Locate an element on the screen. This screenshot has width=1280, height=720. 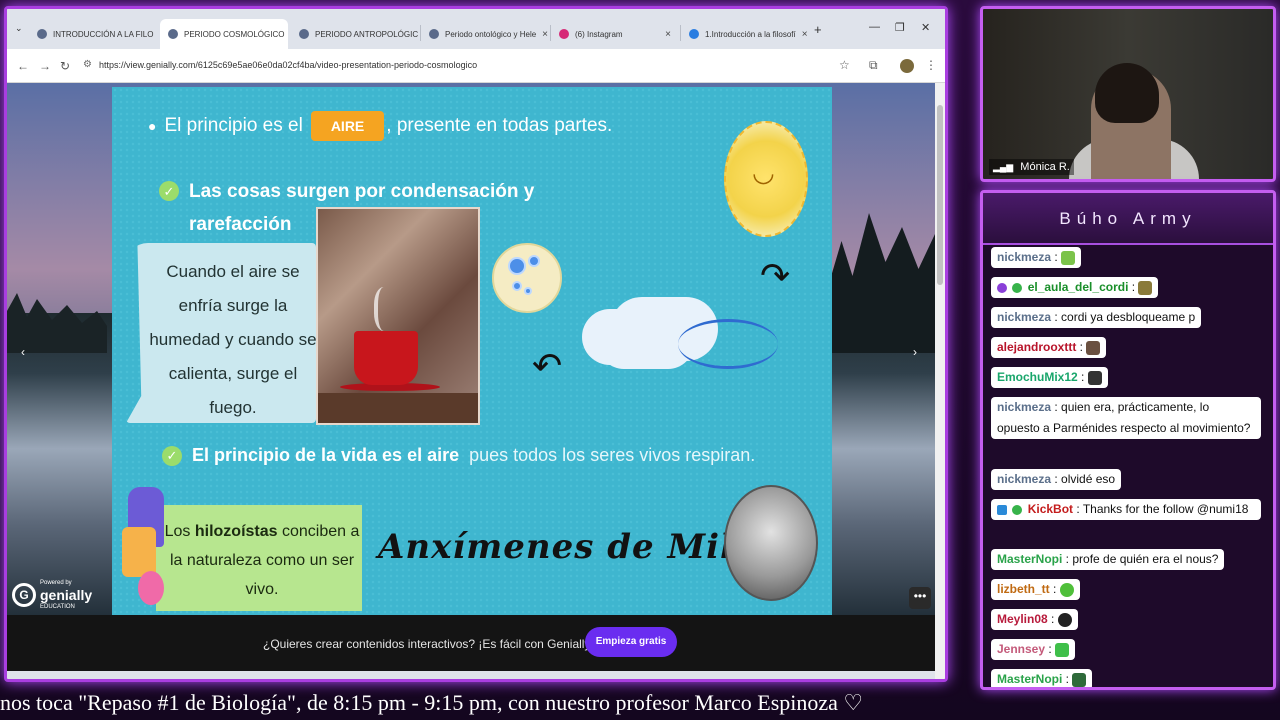
person-shape is located at coordinates (139, 552).